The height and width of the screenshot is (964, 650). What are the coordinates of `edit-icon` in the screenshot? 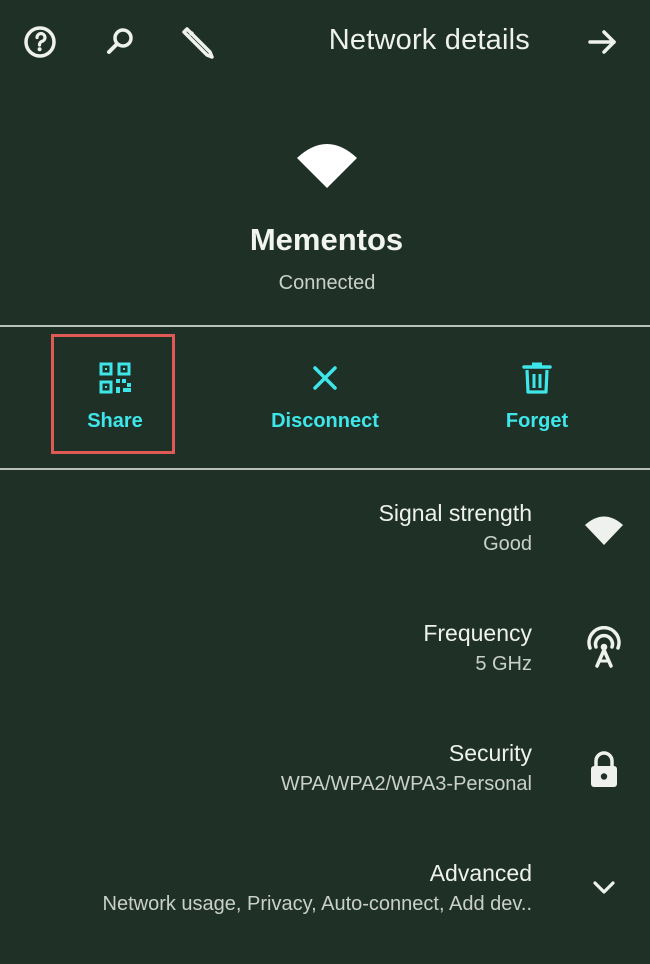 It's located at (198, 42).